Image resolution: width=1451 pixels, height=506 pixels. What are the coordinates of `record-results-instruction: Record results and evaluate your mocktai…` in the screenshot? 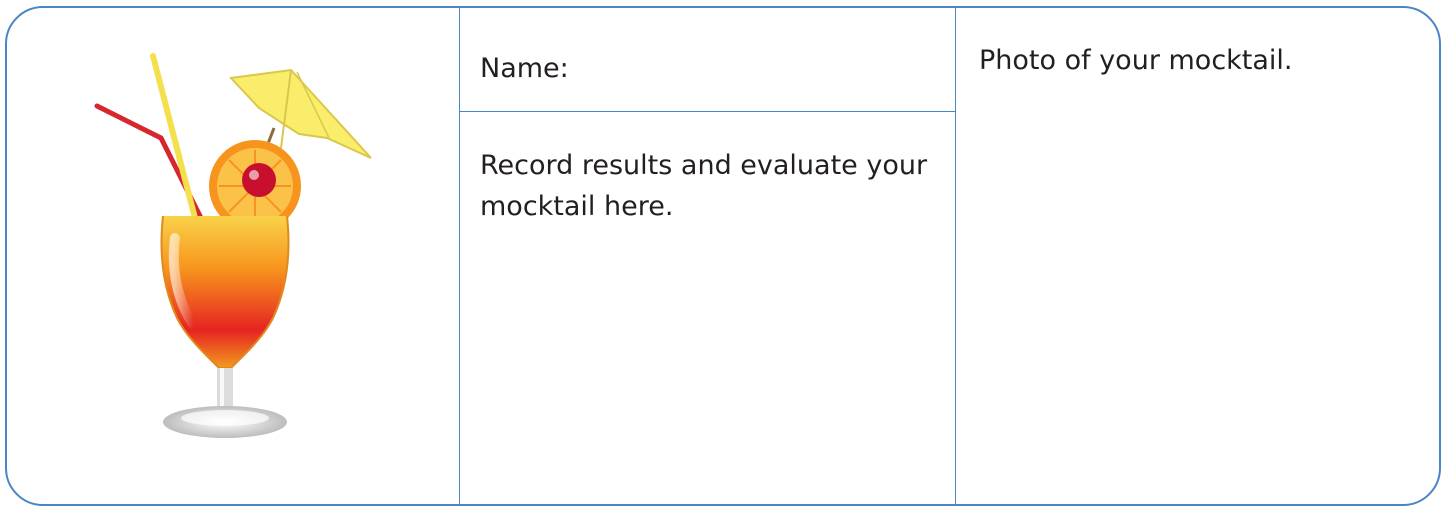 It's located at (704, 186).